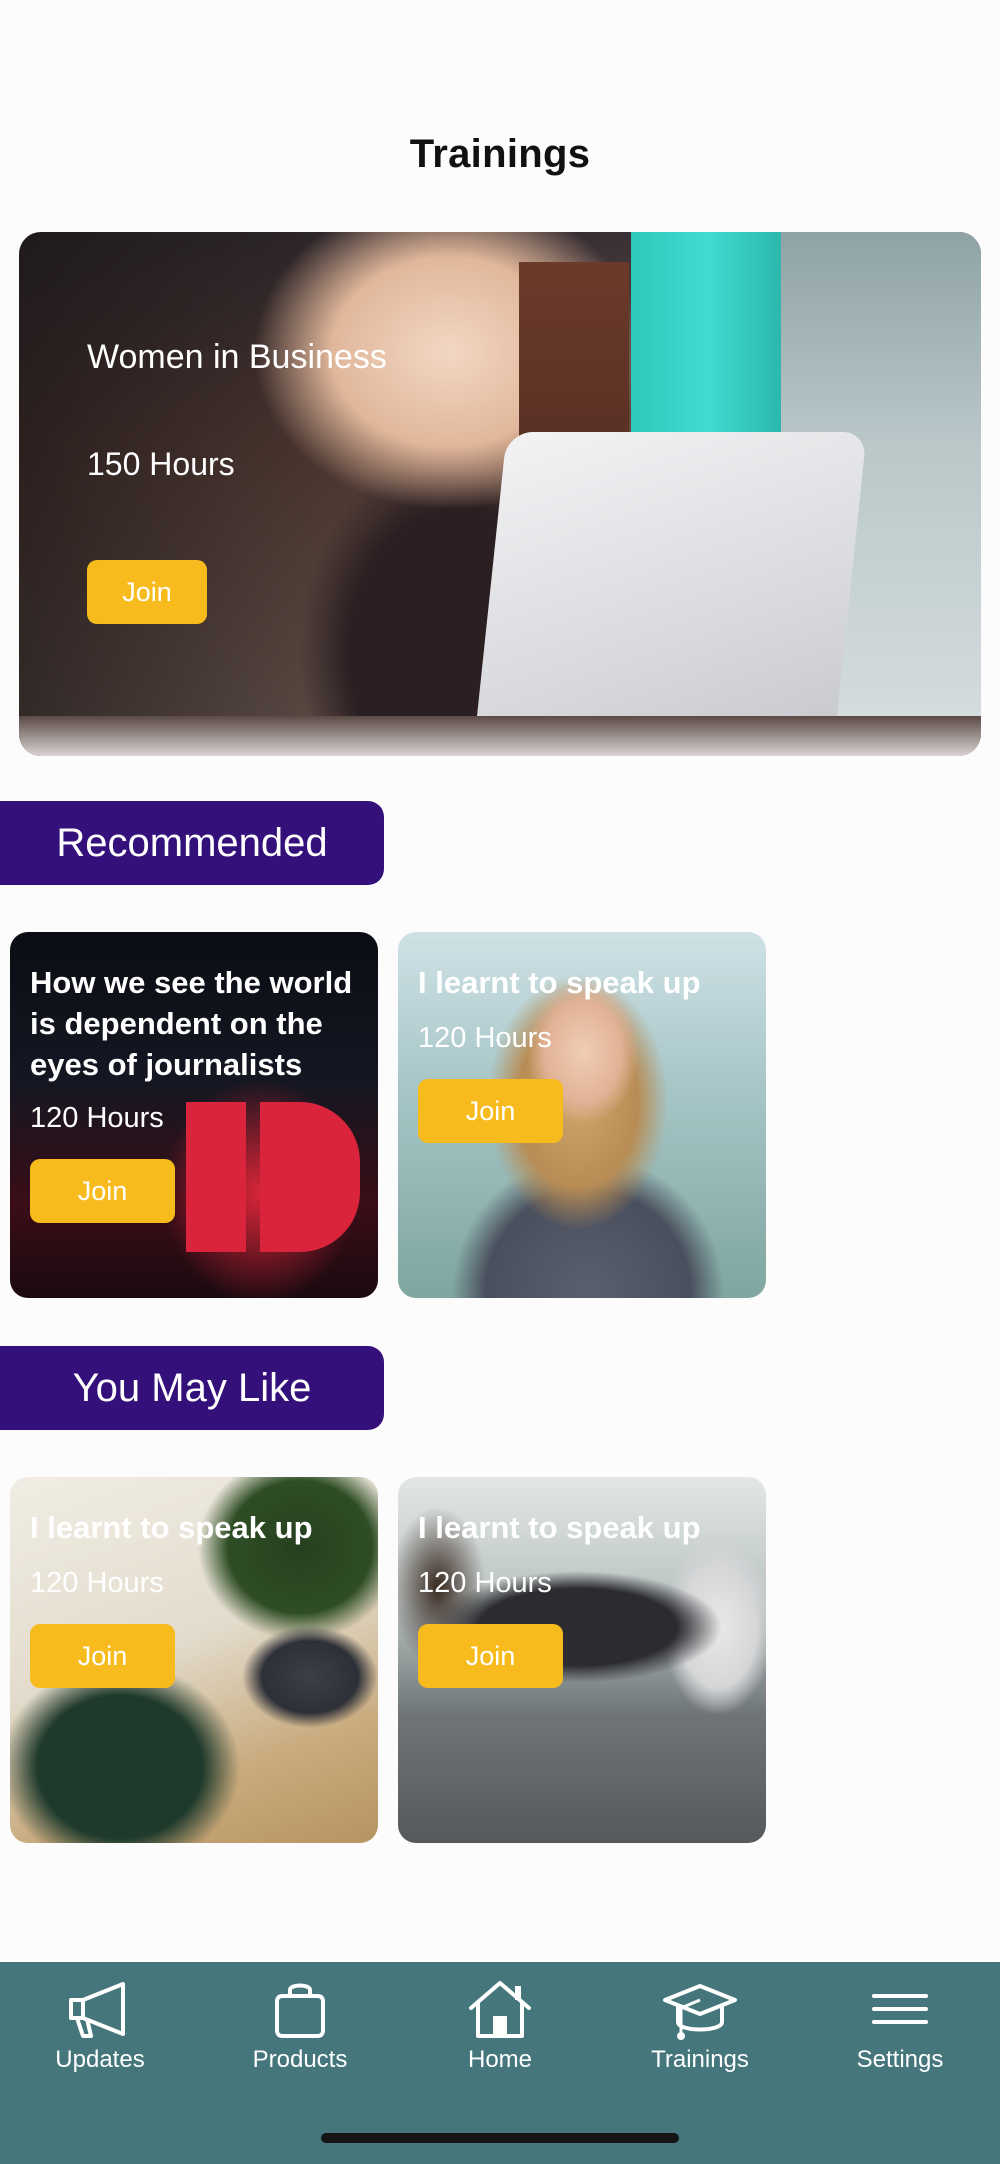 This screenshot has width=1000, height=2164. I want to click on hero-image-desk, so click(500, 736).